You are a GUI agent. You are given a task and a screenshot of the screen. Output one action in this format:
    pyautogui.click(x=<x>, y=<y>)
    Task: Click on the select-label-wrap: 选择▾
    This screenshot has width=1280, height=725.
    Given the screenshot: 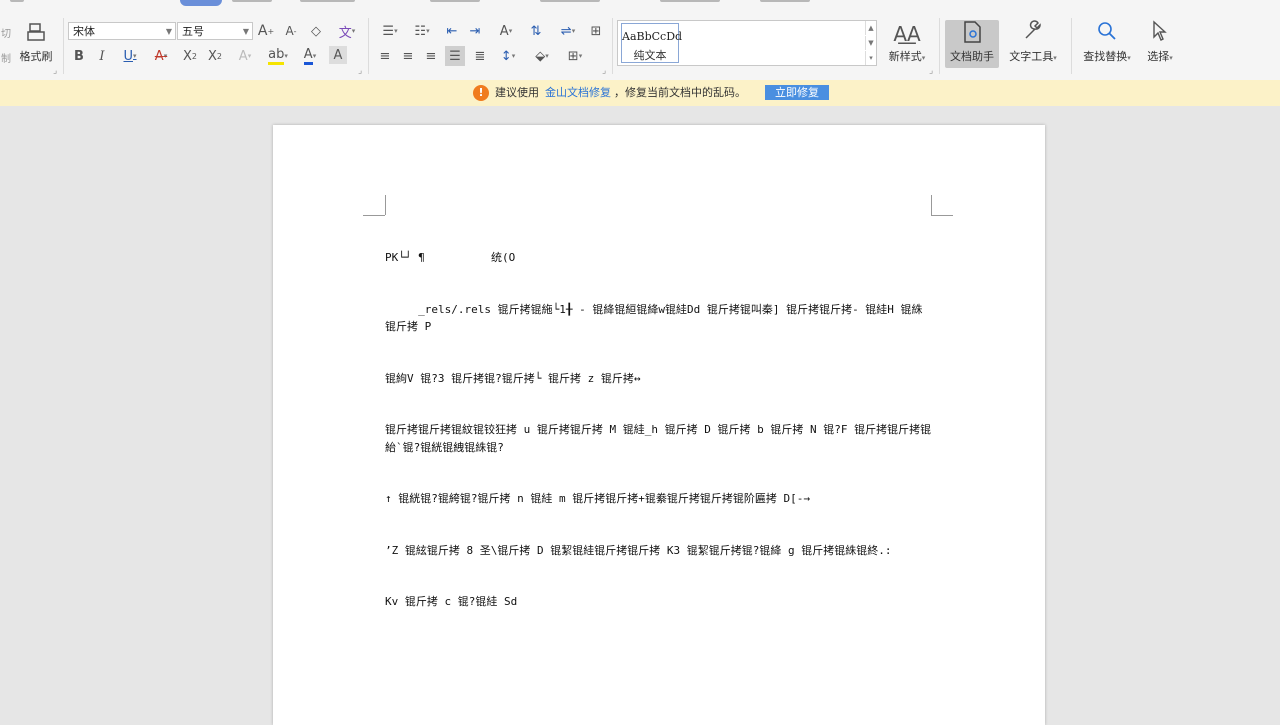 What is the action you would take?
    pyautogui.click(x=1160, y=56)
    